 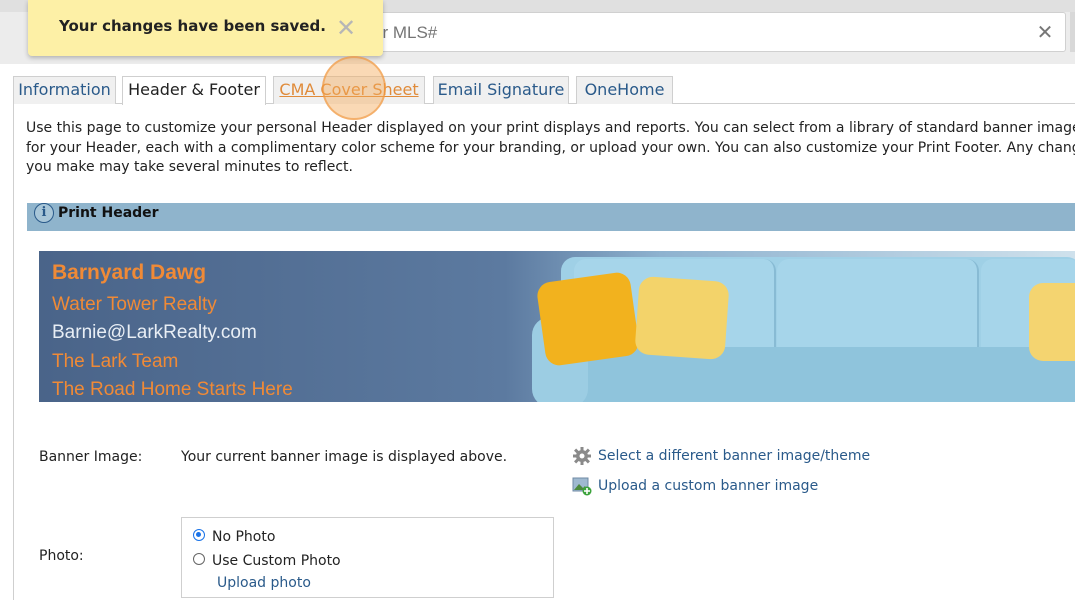 What do you see at coordinates (734, 456) in the screenshot?
I see `select-banner-link-label: Select a different banner image/theme` at bounding box center [734, 456].